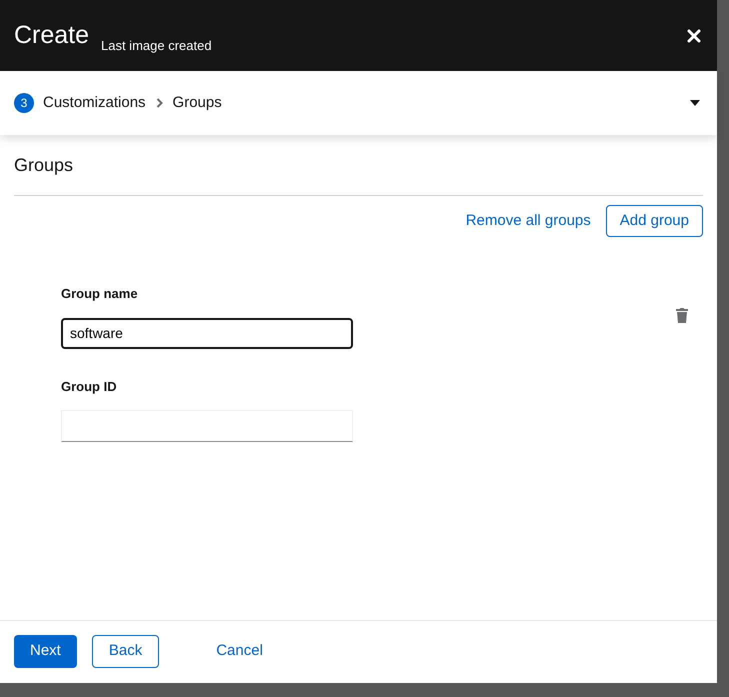 This screenshot has width=729, height=697. Describe the element at coordinates (197, 102) in the screenshot. I see `substep-label: Groups` at that location.